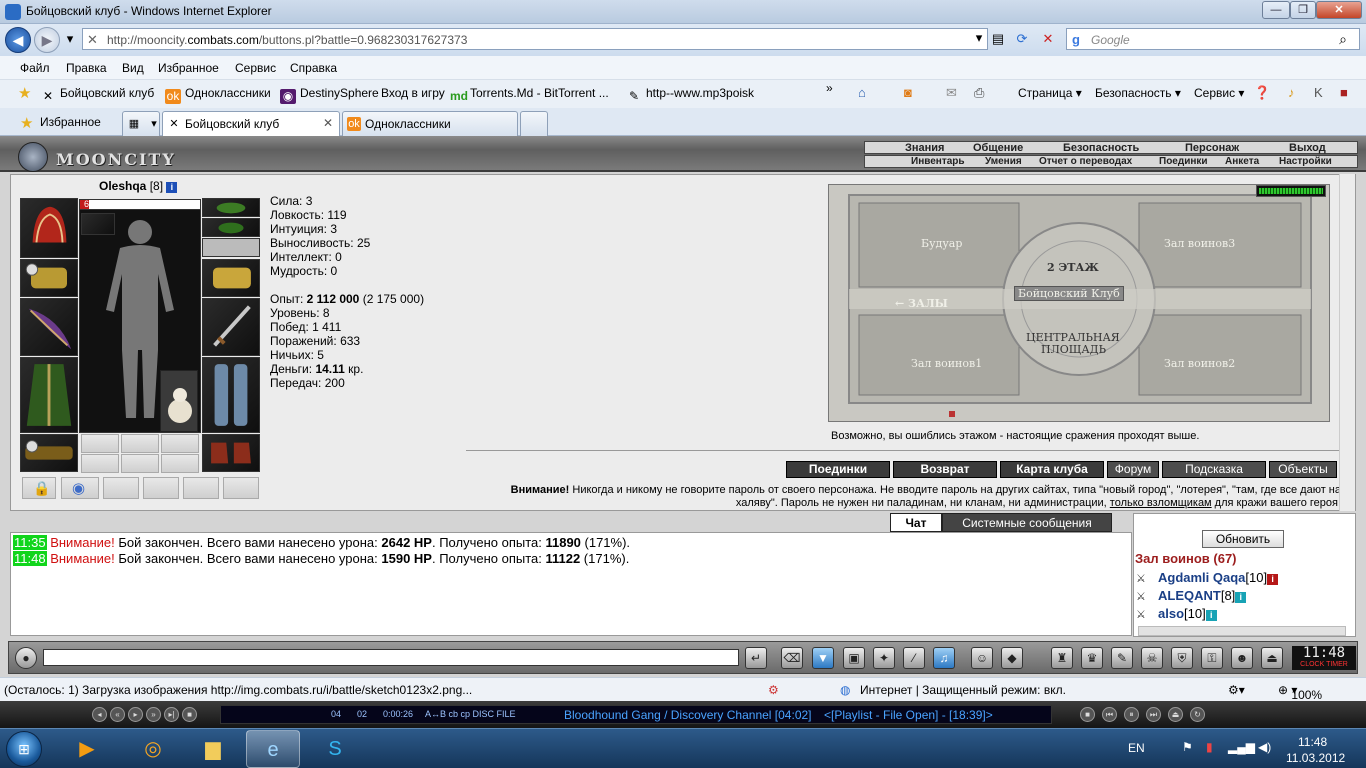 Image resolution: width=1366 pixels, height=768 pixels. I want to click on maximize-button: ❐, so click(1303, 10).